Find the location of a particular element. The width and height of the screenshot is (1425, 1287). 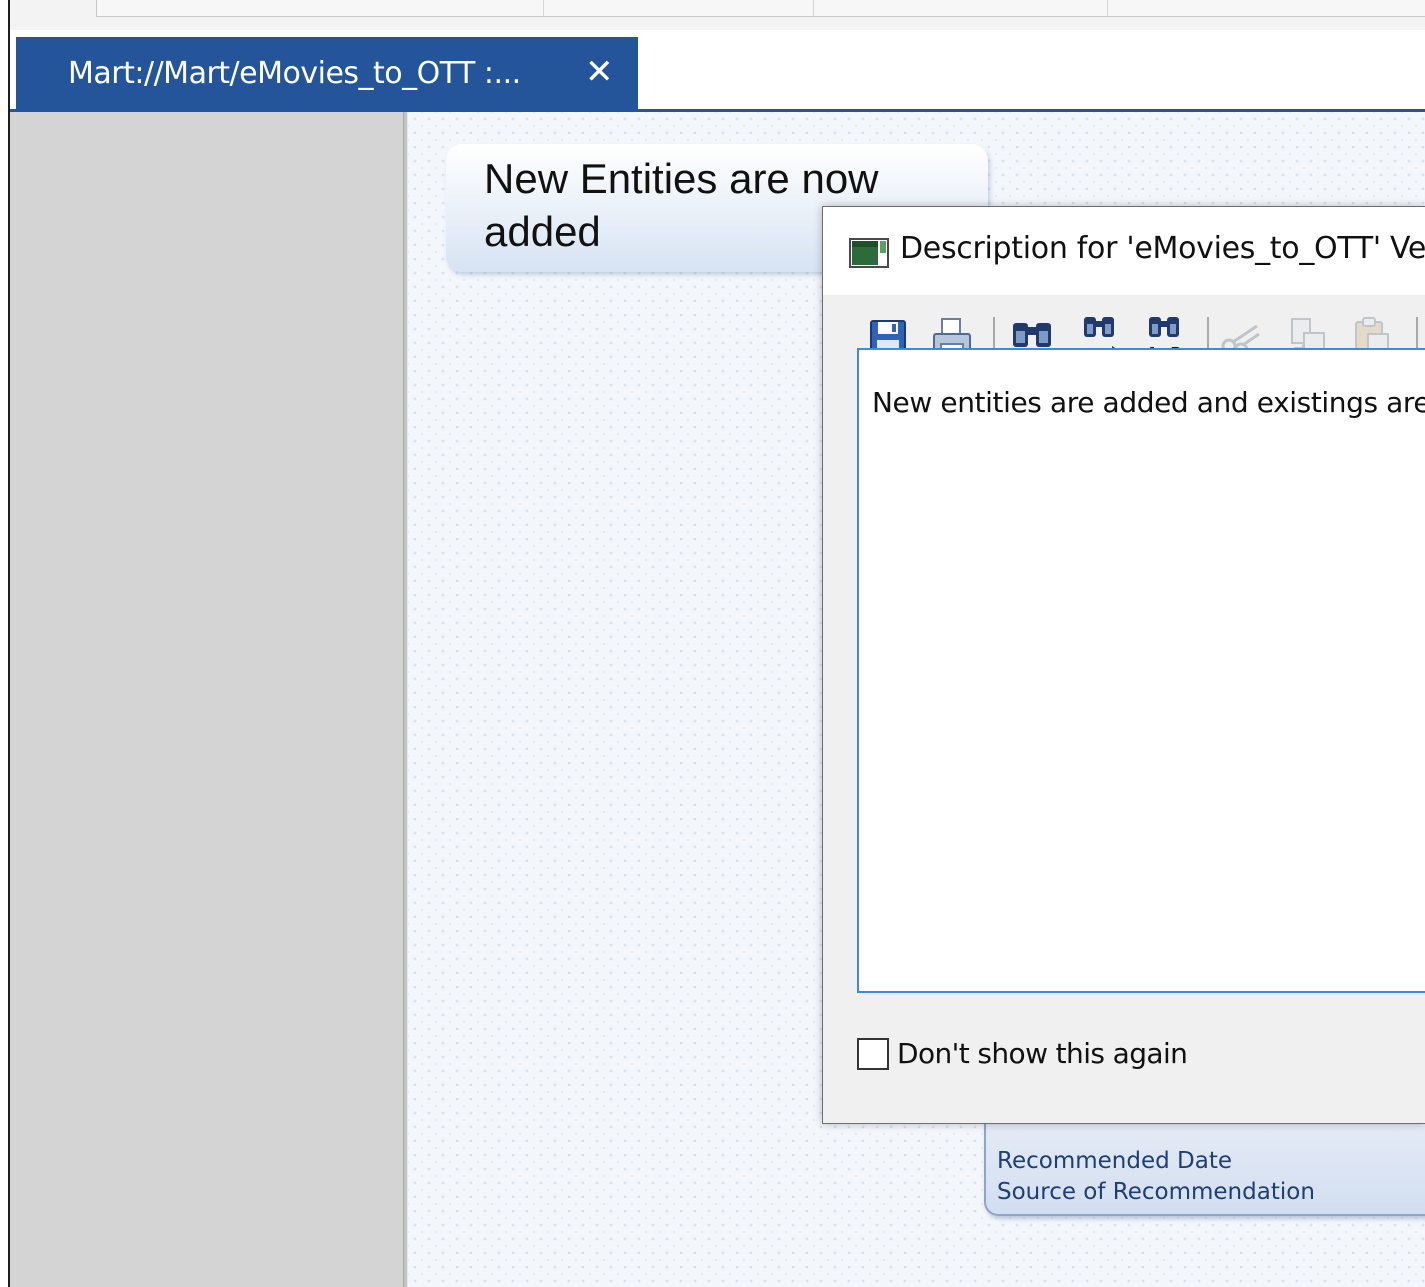

top-toolbar-edge is located at coordinates (760, 8).